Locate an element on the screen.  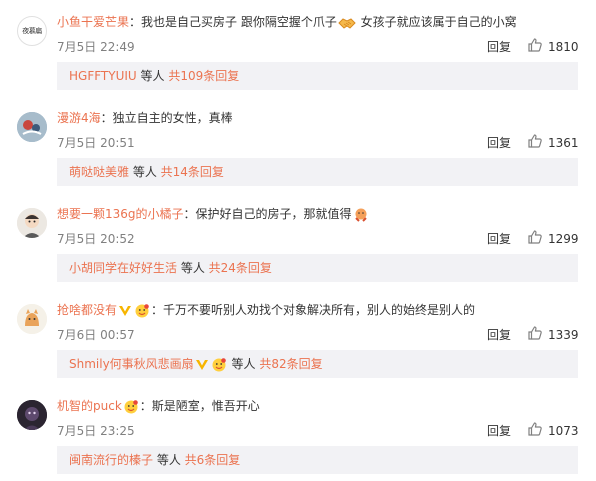
comment-username: 漫游4海 is located at coordinates (79, 118).